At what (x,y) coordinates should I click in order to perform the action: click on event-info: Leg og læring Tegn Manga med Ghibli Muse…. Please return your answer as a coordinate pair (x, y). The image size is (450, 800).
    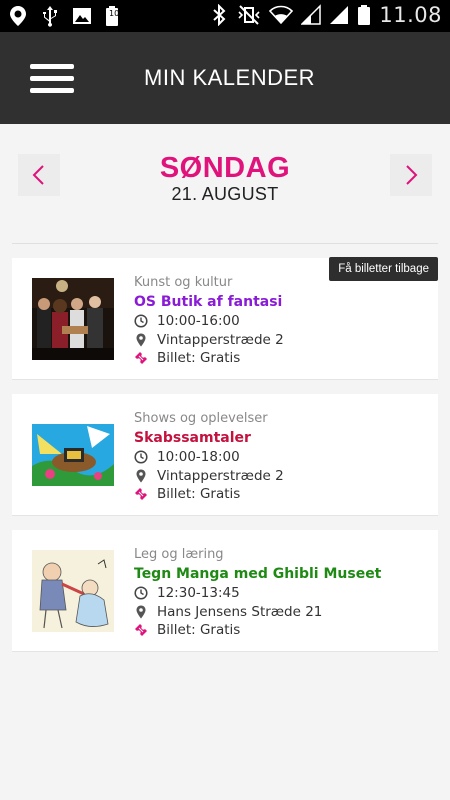
    Looking at the image, I should click on (281, 593).